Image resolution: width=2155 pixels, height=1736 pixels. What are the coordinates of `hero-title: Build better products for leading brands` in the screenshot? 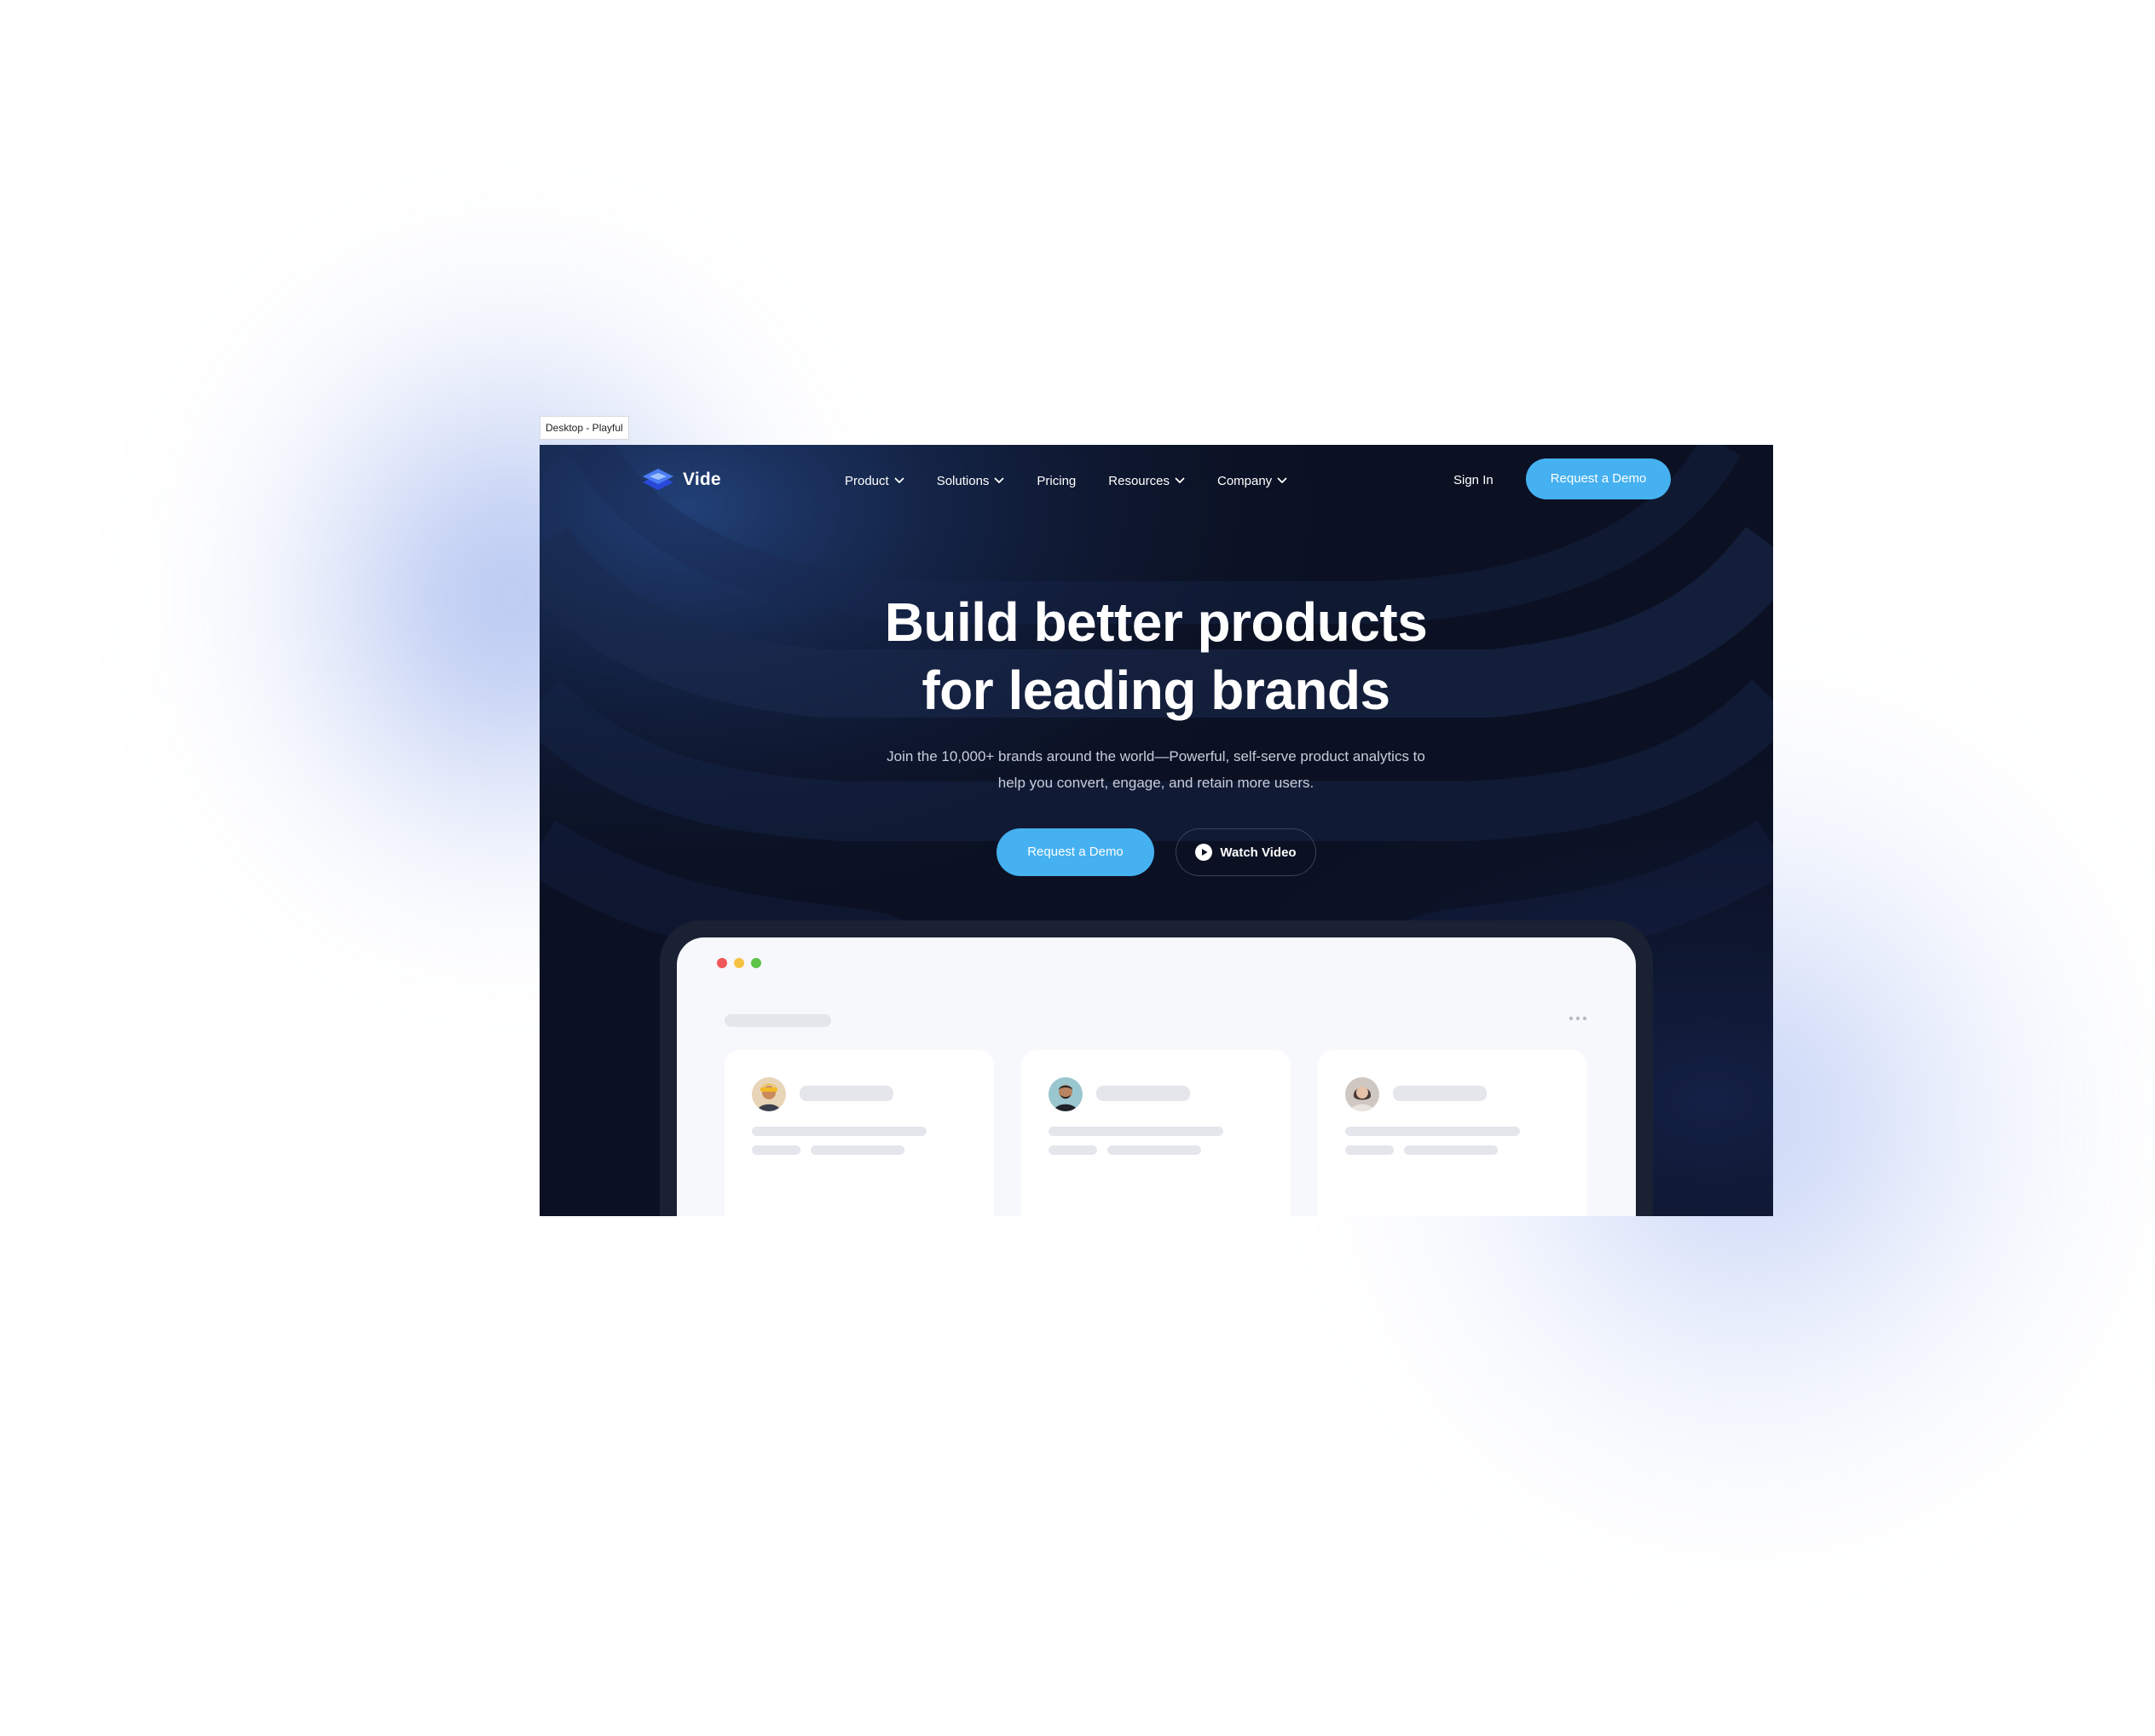 It's located at (1156, 656).